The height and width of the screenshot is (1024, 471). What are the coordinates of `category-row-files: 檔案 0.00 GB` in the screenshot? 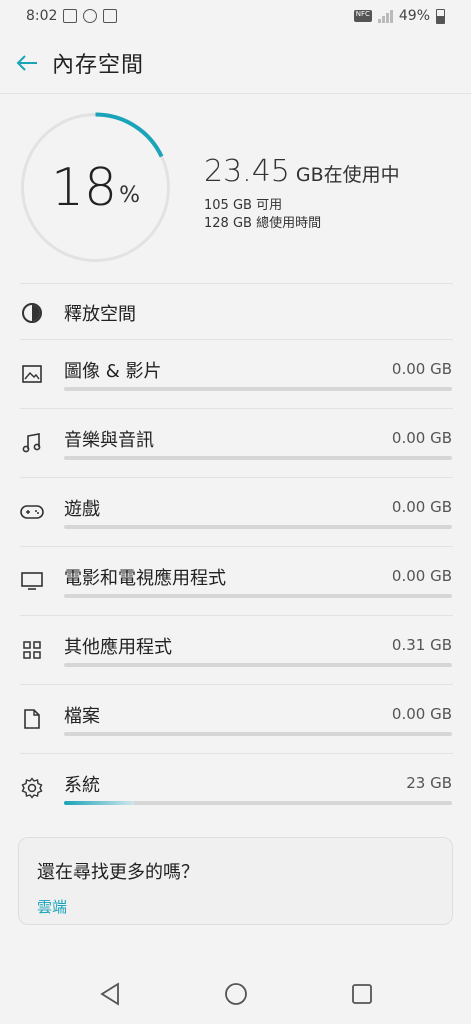 It's located at (235, 719).